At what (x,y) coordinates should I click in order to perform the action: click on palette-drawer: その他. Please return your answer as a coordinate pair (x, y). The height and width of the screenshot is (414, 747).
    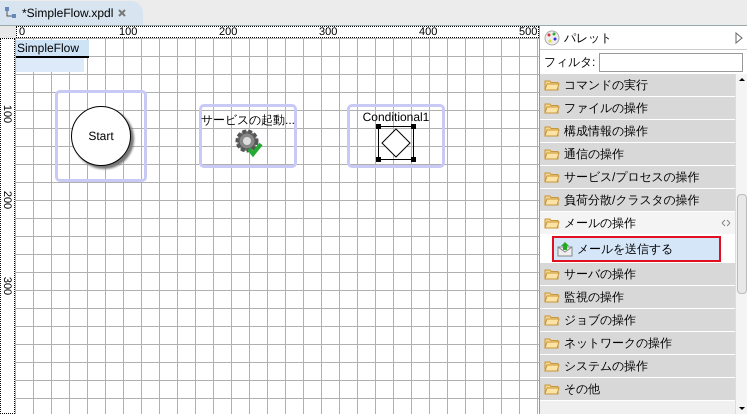
    Looking at the image, I should click on (637, 389).